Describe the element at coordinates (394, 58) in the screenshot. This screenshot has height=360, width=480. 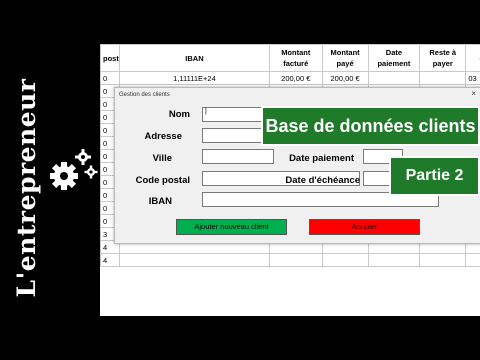
I see `column-header: Date paiement` at that location.